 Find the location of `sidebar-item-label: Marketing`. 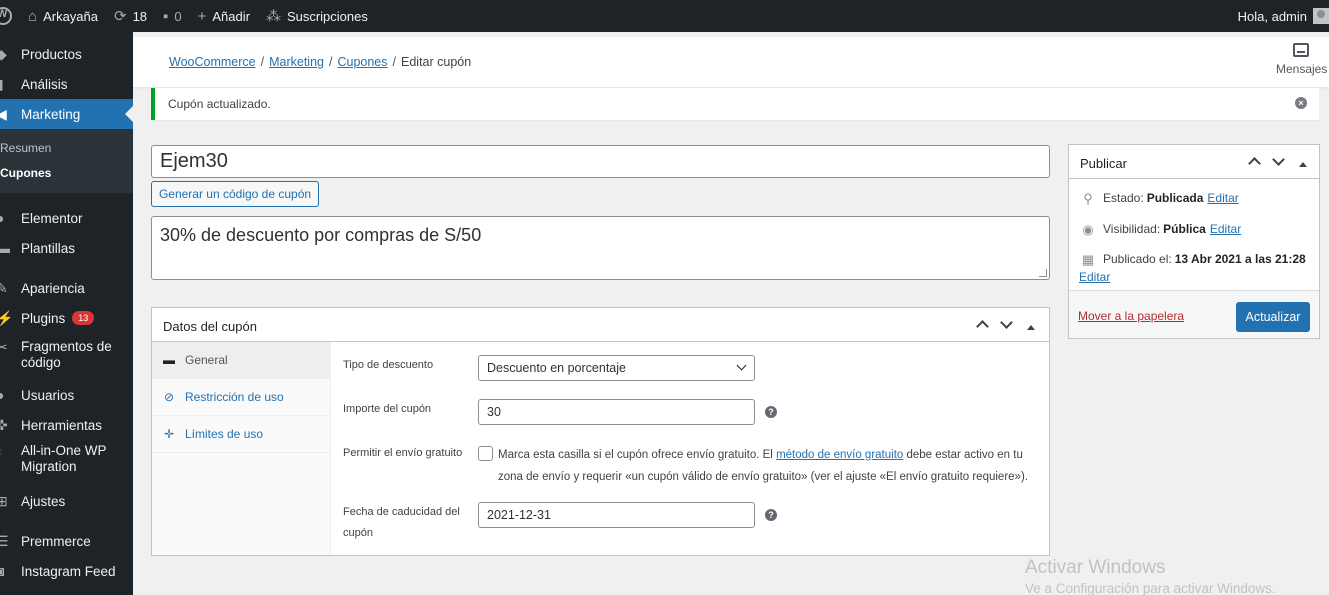

sidebar-item-label: Marketing is located at coordinates (51, 114).